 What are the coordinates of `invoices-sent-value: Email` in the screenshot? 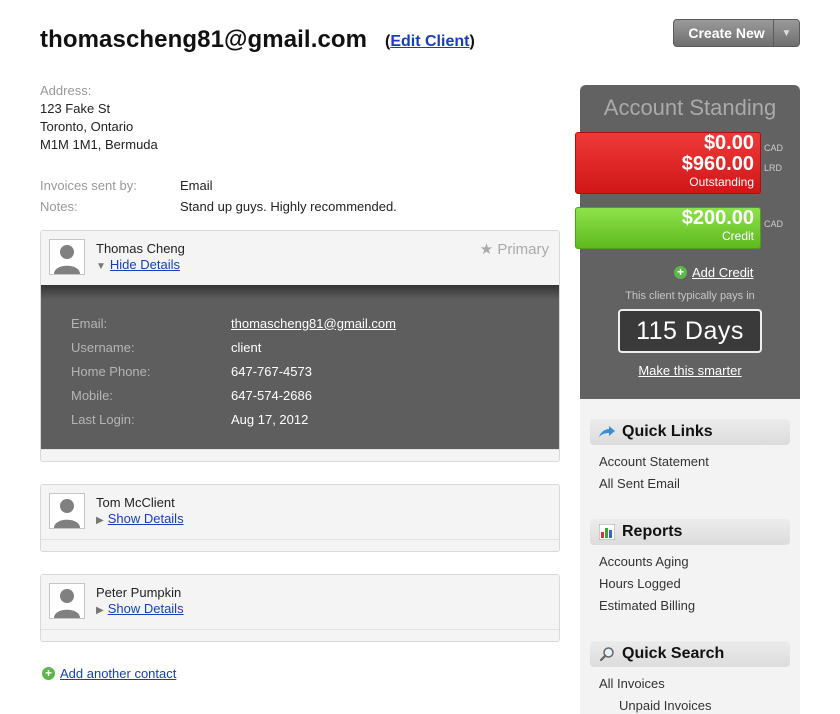 It's located at (196, 185).